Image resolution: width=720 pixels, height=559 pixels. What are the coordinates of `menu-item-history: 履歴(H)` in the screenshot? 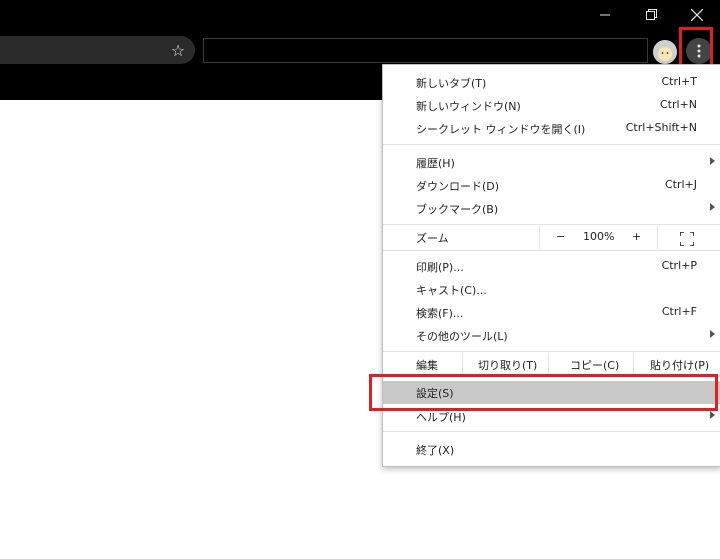 It's located at (551, 162).